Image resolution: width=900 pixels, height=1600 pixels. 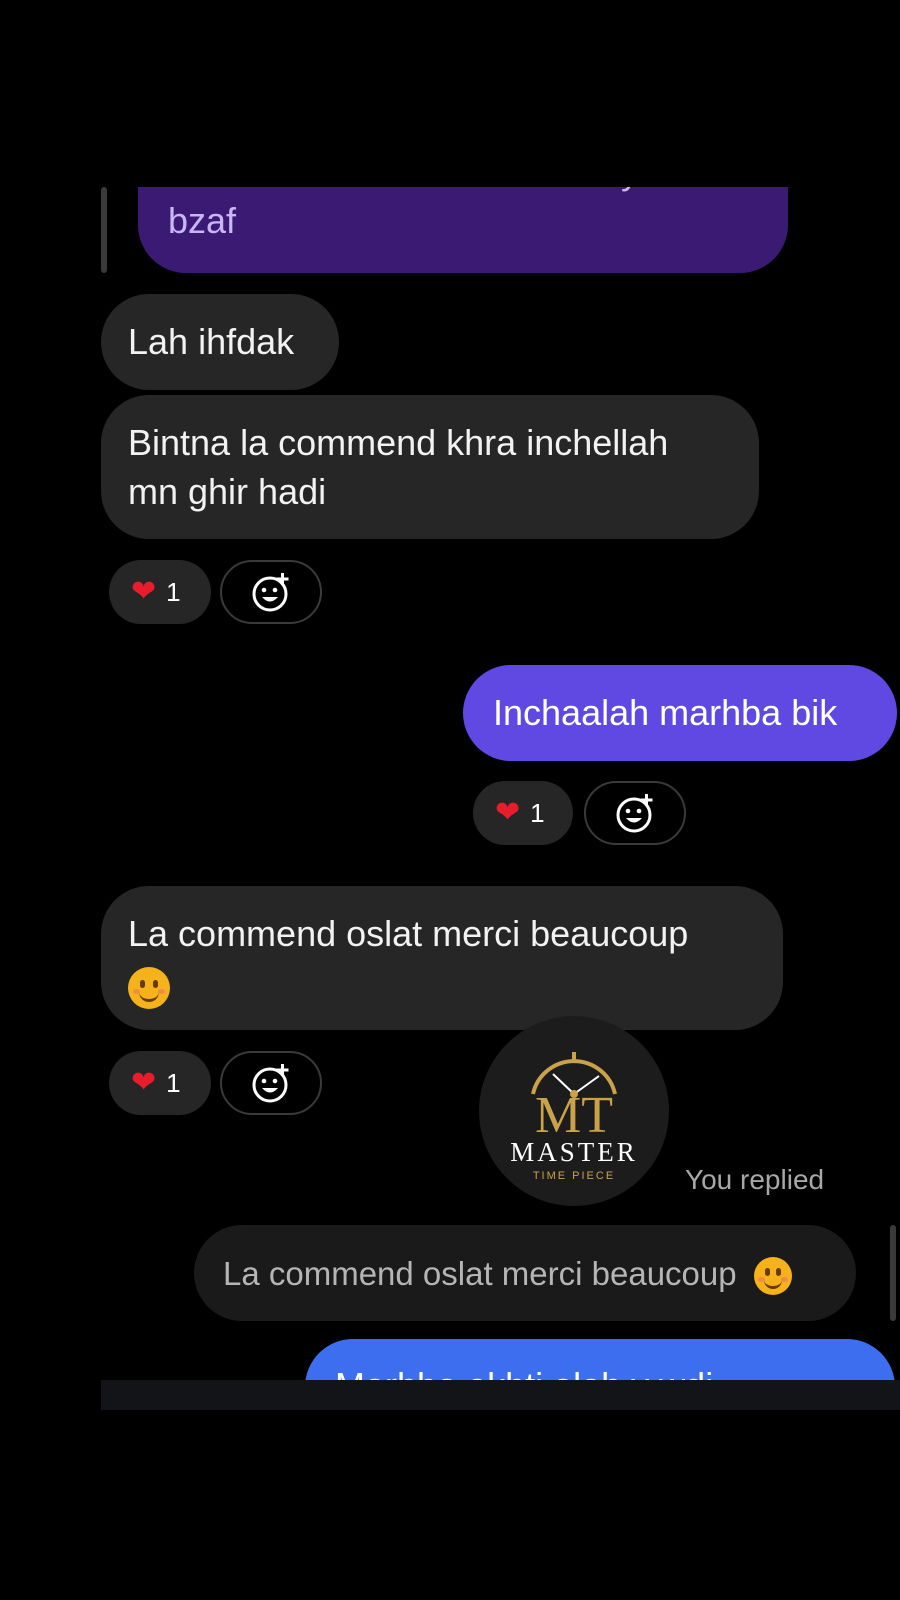 I want to click on outgoing-message-bubble: Thanks dorna l'commande dyalk nbar bzaf, so click(x=463, y=230).